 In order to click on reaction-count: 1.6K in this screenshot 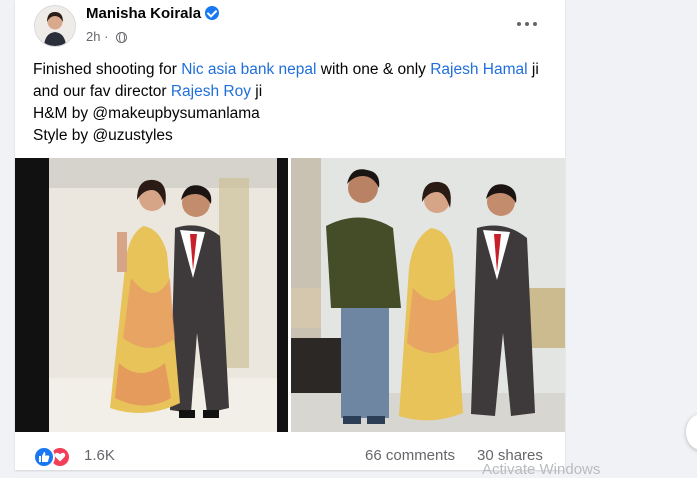, I will do `click(99, 455)`.